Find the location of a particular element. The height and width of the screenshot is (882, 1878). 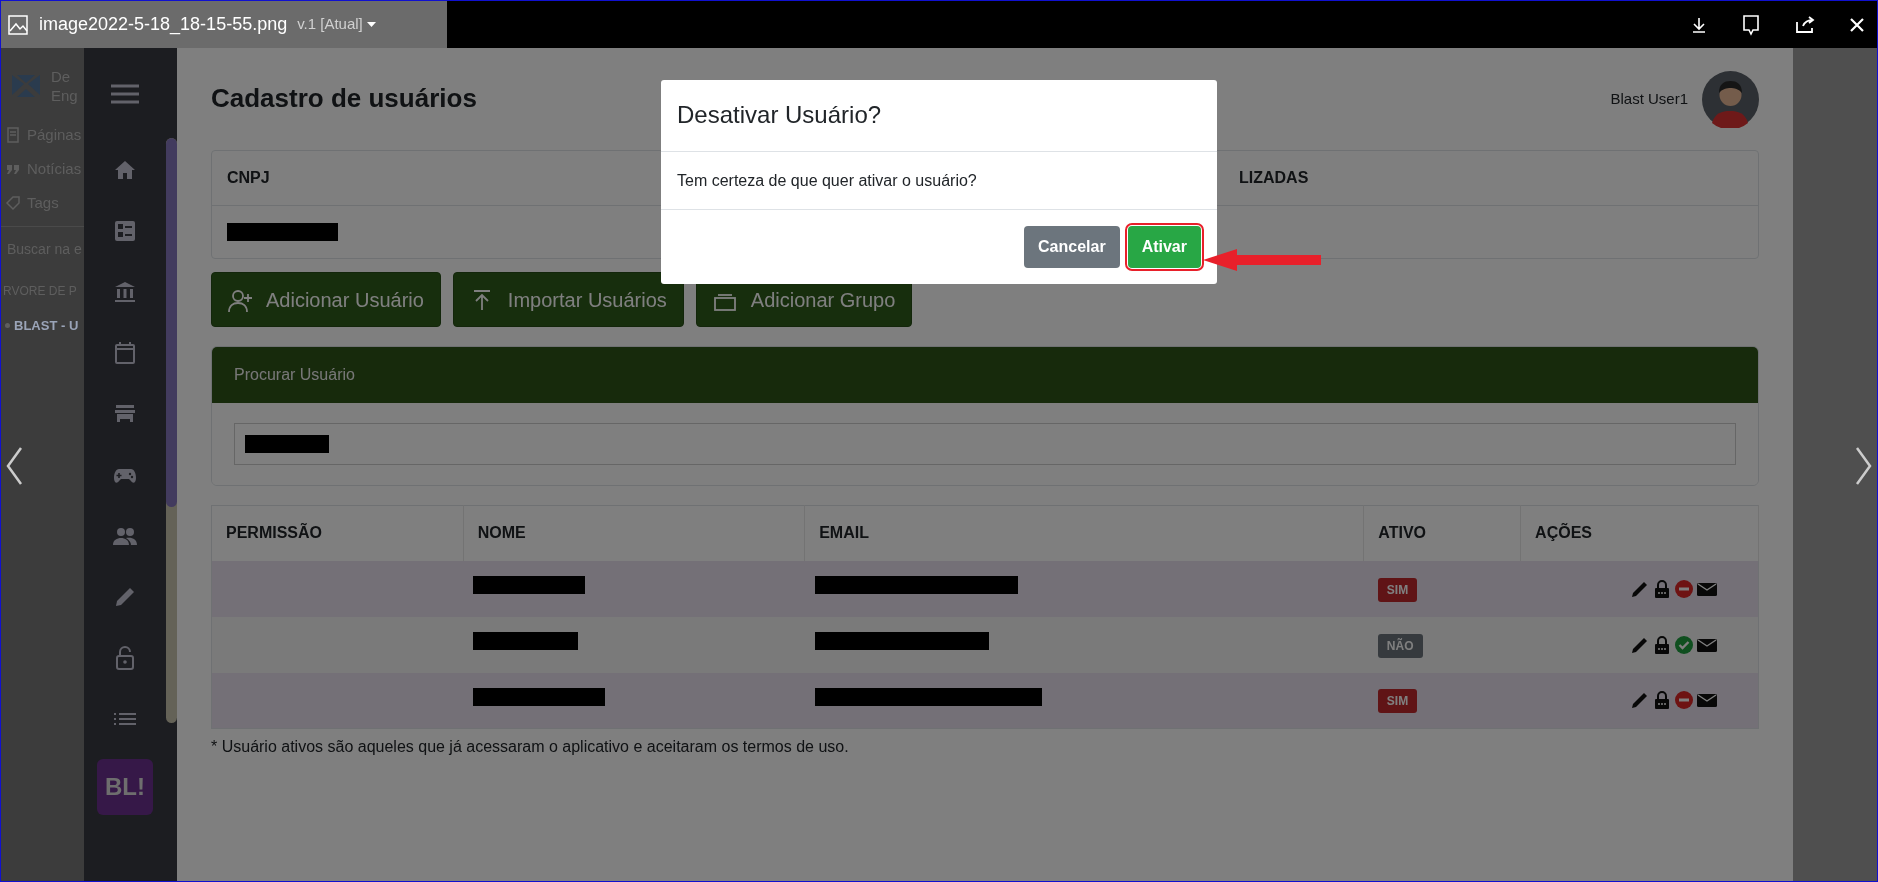

image-icon is located at coordinates (18, 24).